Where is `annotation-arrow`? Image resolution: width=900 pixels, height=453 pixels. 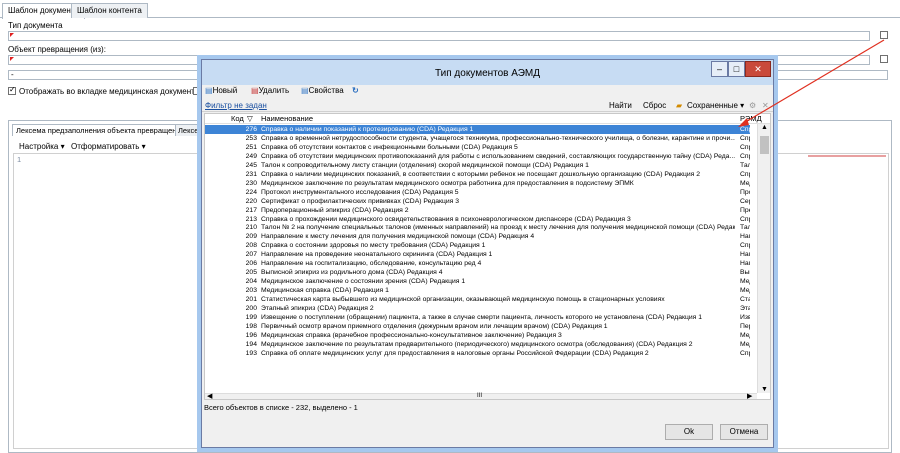 annotation-arrow is located at coordinates (811, 83).